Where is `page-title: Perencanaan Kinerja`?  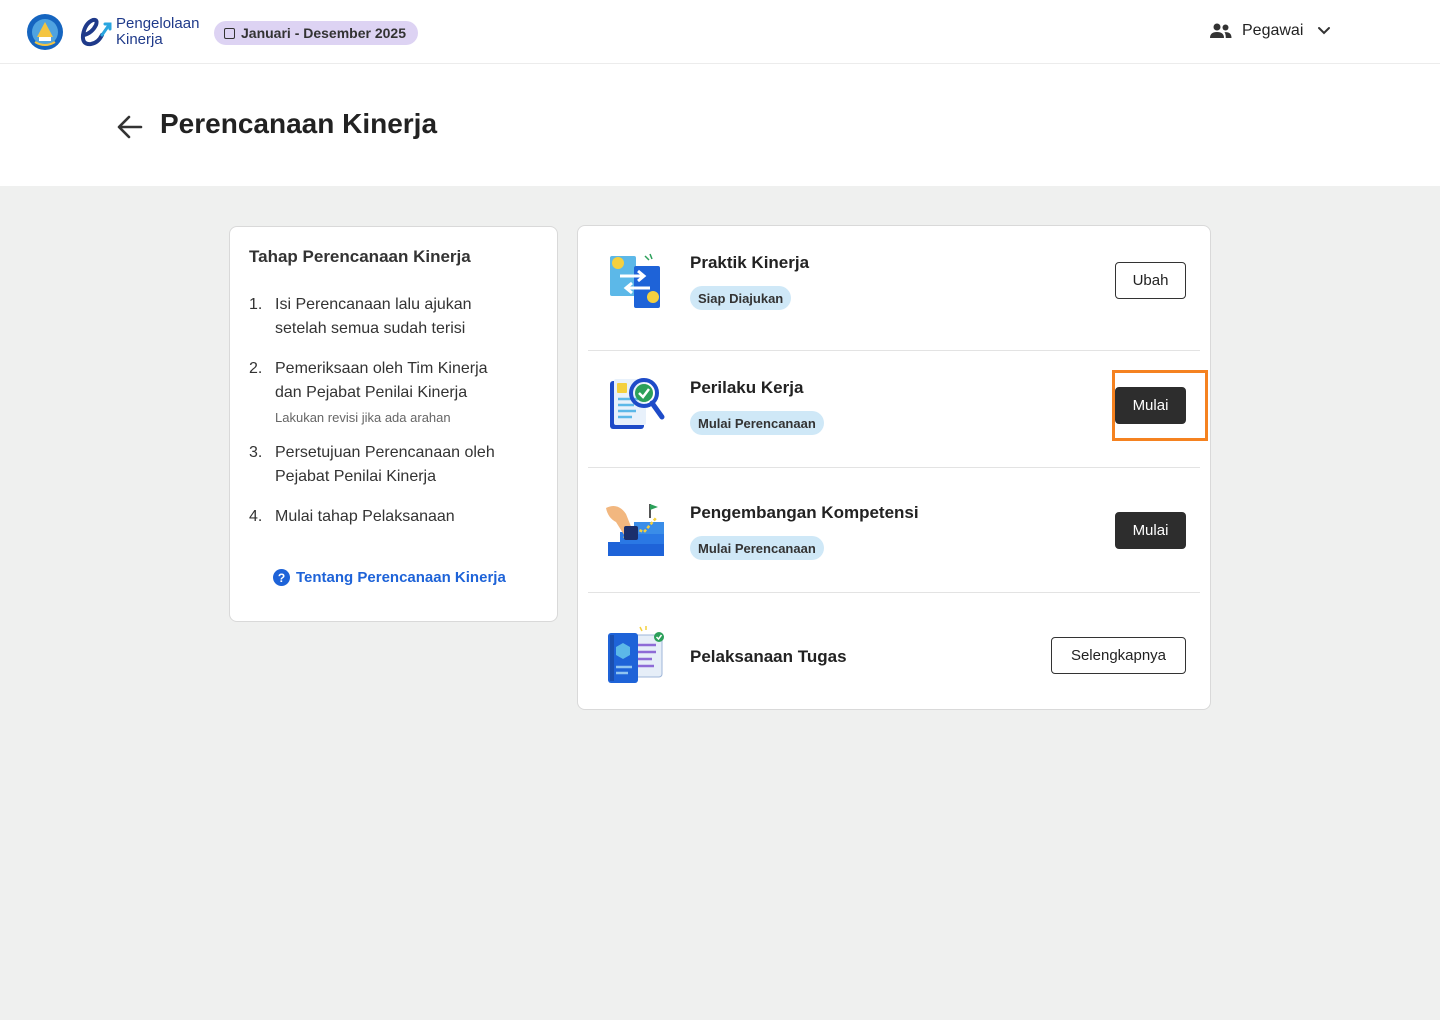
page-title: Perencanaan Kinerja is located at coordinates (299, 123).